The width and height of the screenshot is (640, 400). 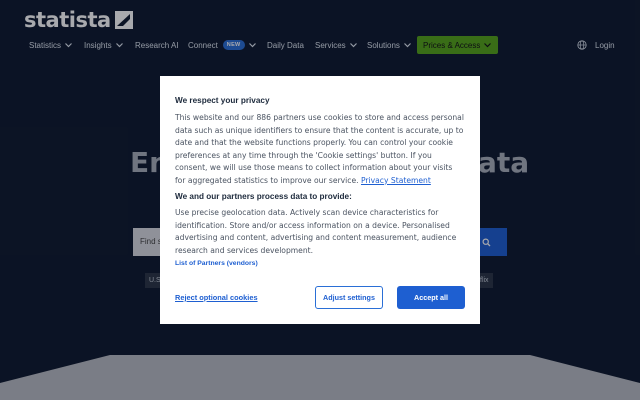 What do you see at coordinates (349, 297) in the screenshot?
I see `adjust-settings-button: Adjust settings` at bounding box center [349, 297].